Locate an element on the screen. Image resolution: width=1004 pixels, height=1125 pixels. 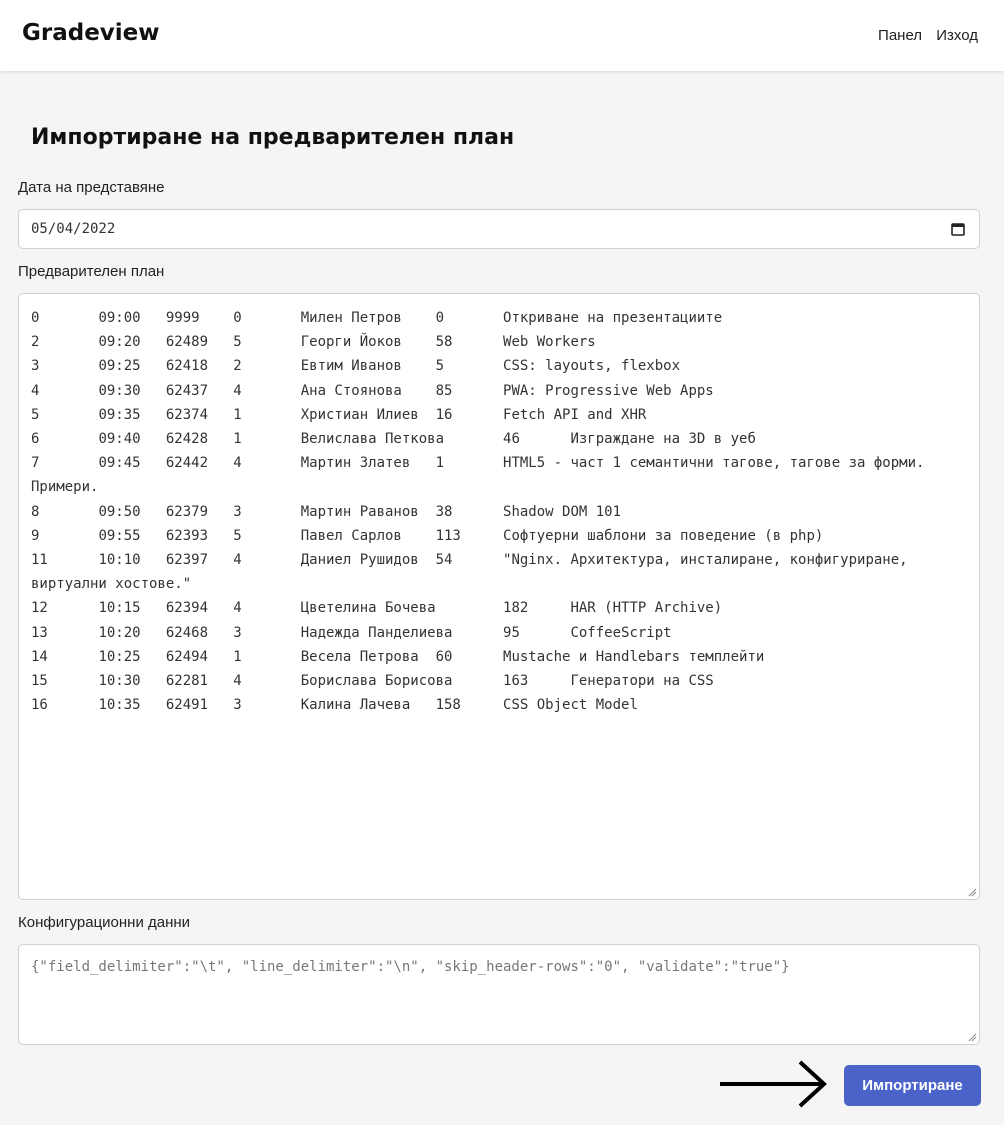
nav-link-logout: Изход is located at coordinates (957, 35).